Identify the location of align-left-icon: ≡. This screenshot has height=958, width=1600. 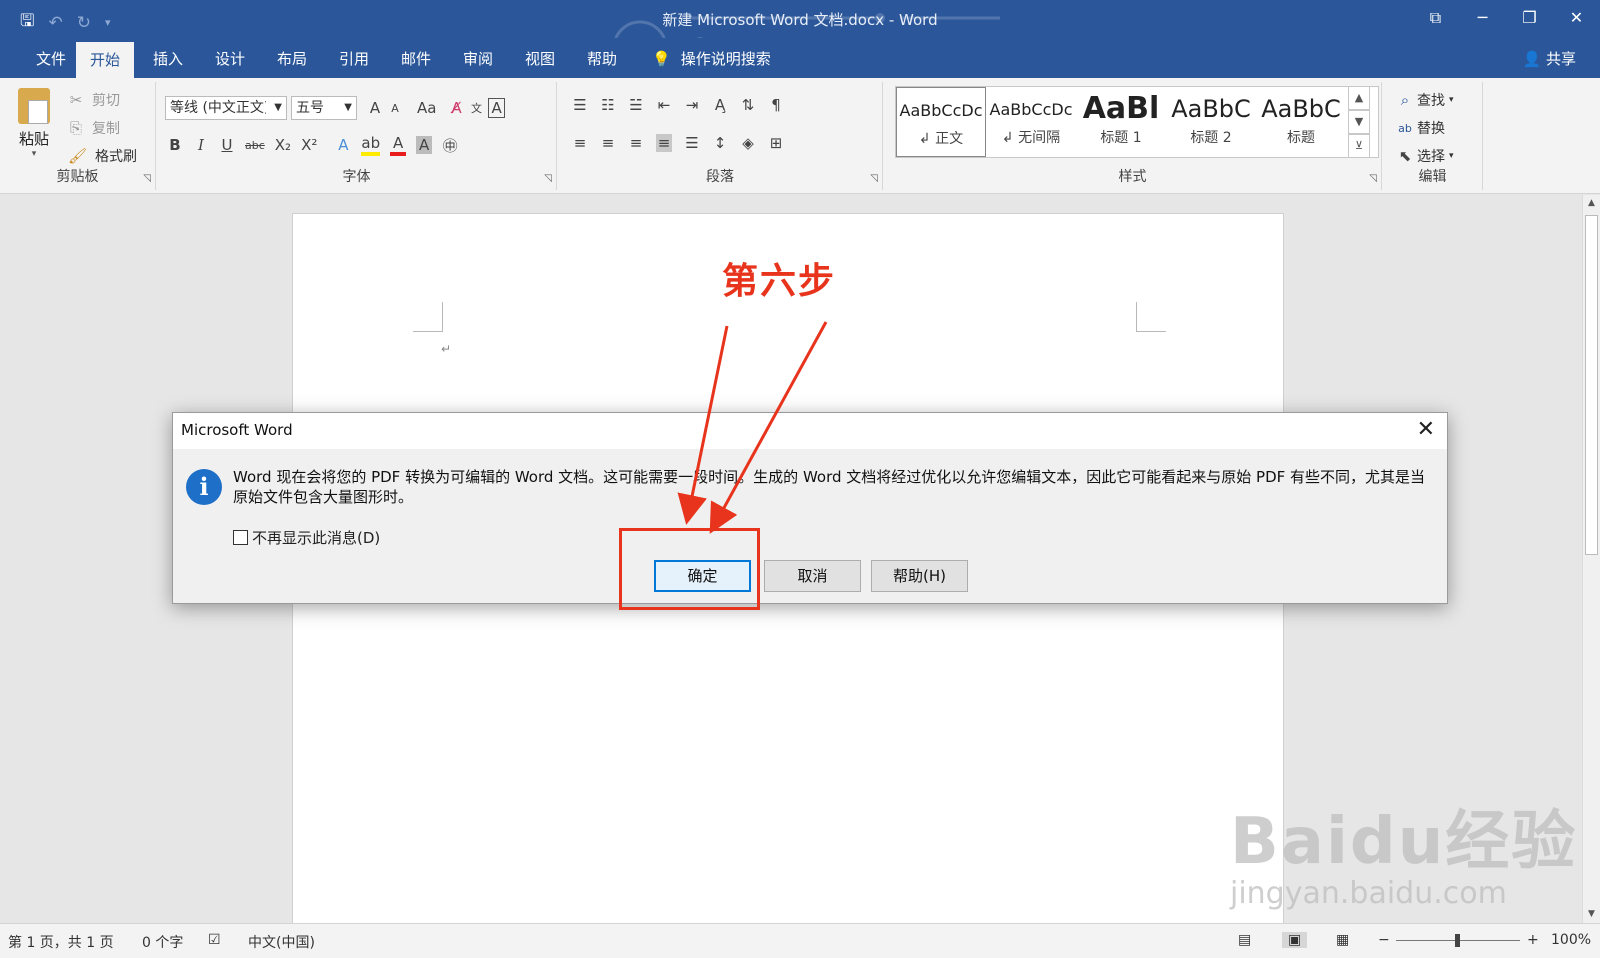
(580, 143).